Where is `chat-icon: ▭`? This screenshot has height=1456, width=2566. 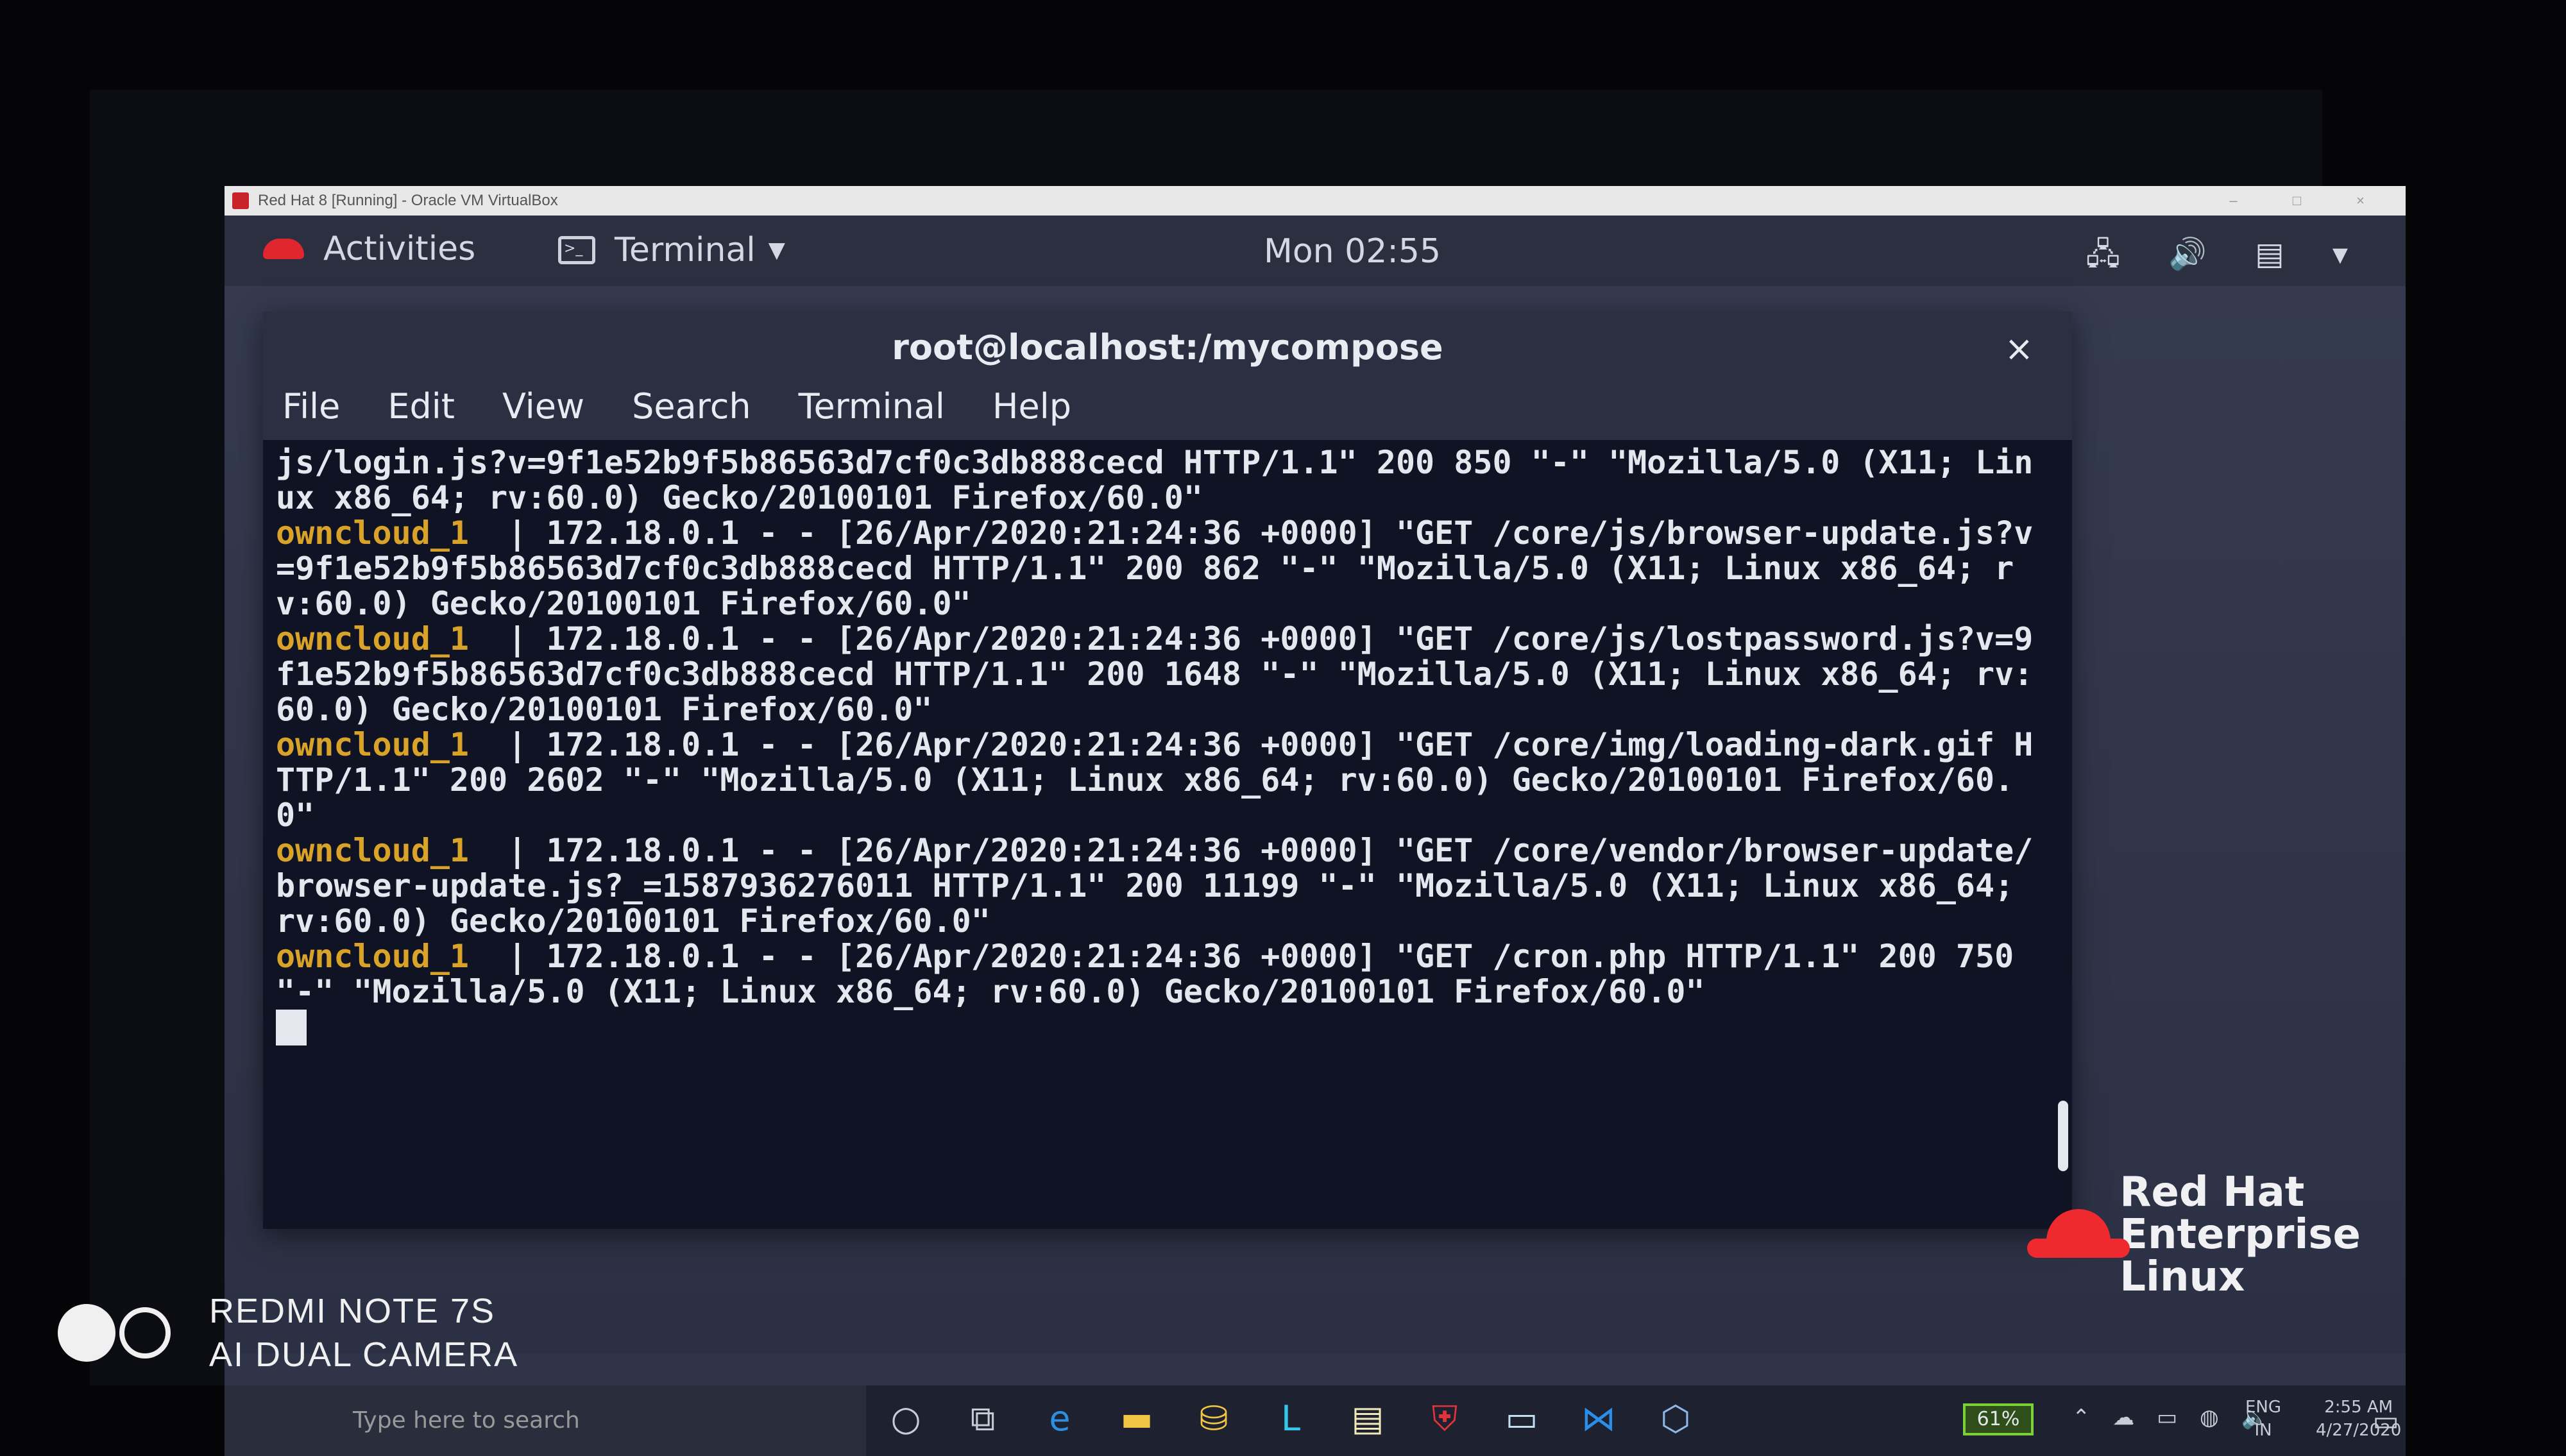
chat-icon: ▭ is located at coordinates (1521, 1418).